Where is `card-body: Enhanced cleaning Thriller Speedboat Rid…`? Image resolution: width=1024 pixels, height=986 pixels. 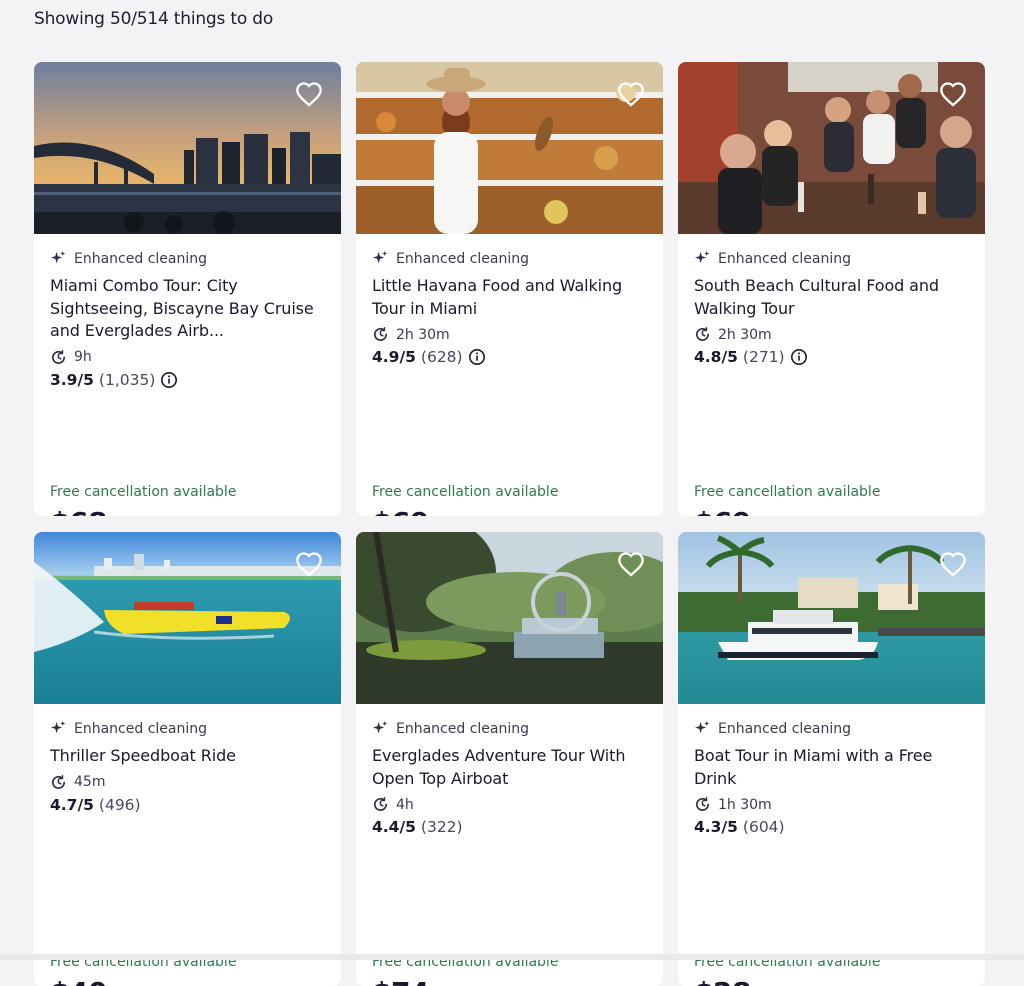 card-body: Enhanced cleaning Thriller Speedboat Rid… is located at coordinates (189, 845).